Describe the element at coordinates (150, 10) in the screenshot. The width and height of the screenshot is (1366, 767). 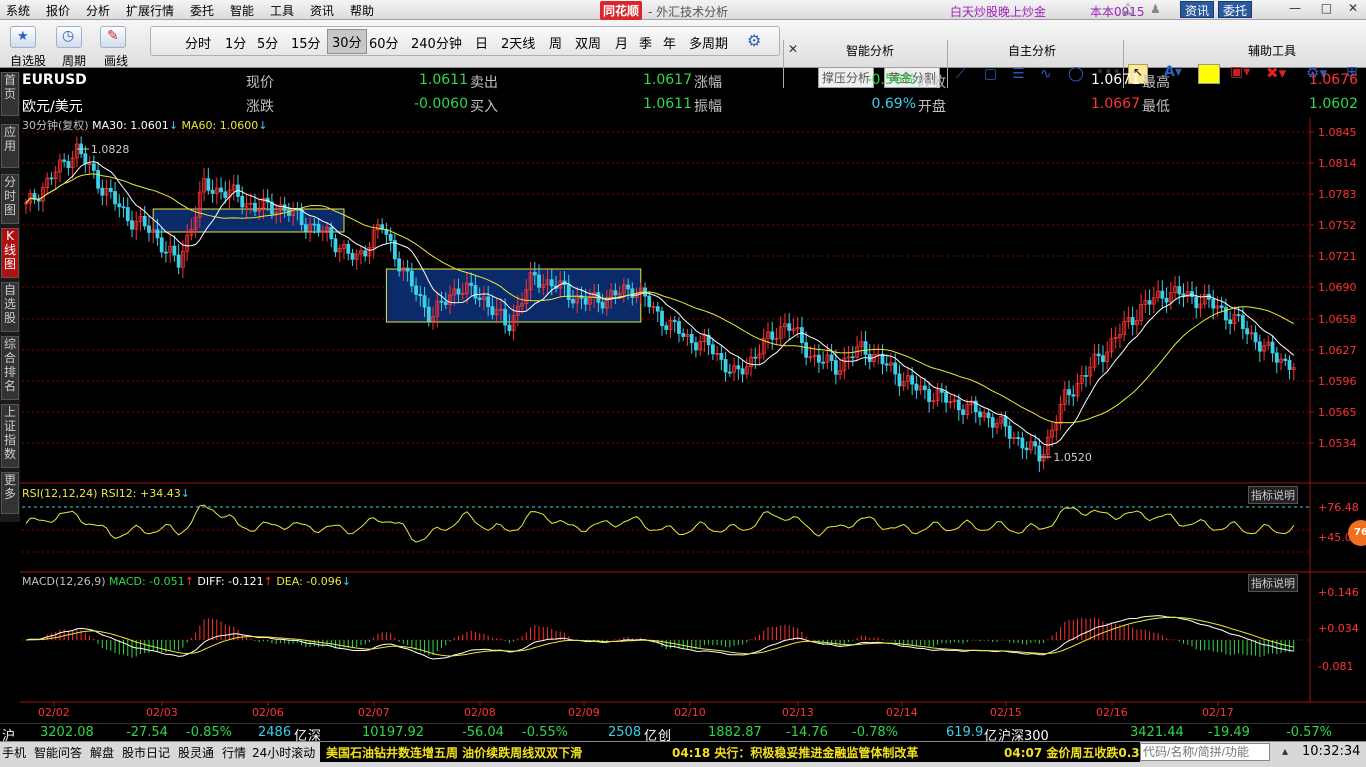
I see `menu-extended: 扩展行情` at that location.